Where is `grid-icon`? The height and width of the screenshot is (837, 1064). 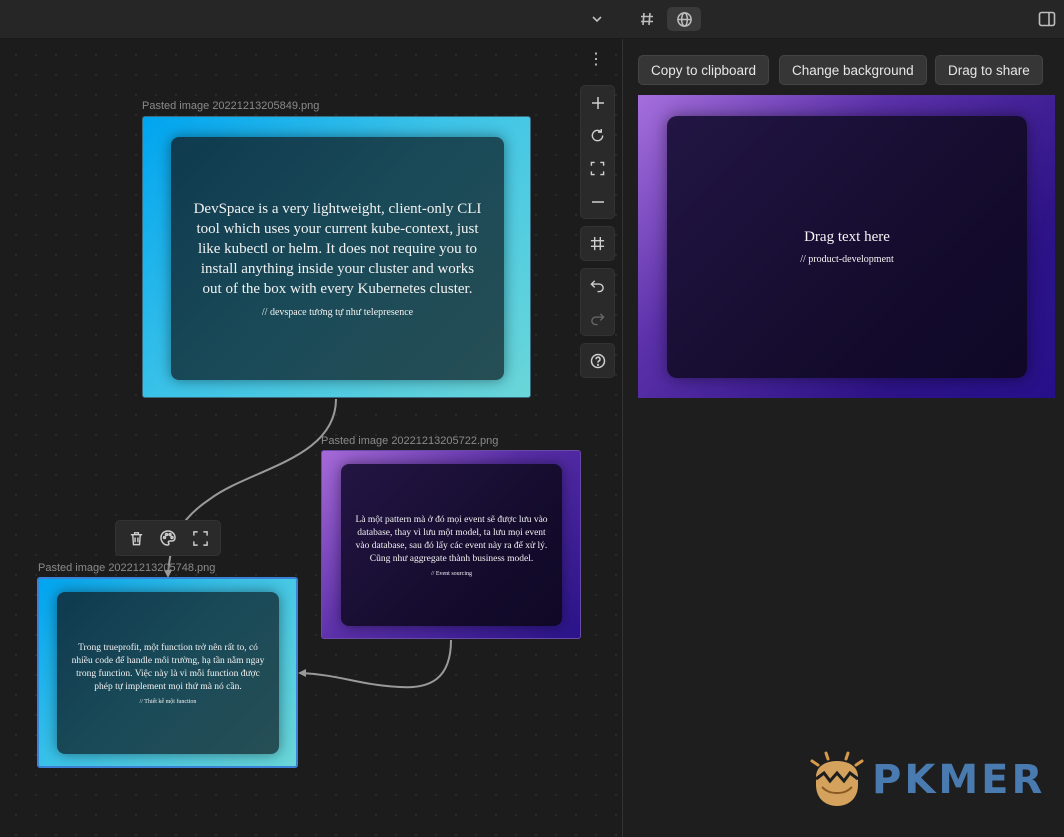 grid-icon is located at coordinates (597, 243).